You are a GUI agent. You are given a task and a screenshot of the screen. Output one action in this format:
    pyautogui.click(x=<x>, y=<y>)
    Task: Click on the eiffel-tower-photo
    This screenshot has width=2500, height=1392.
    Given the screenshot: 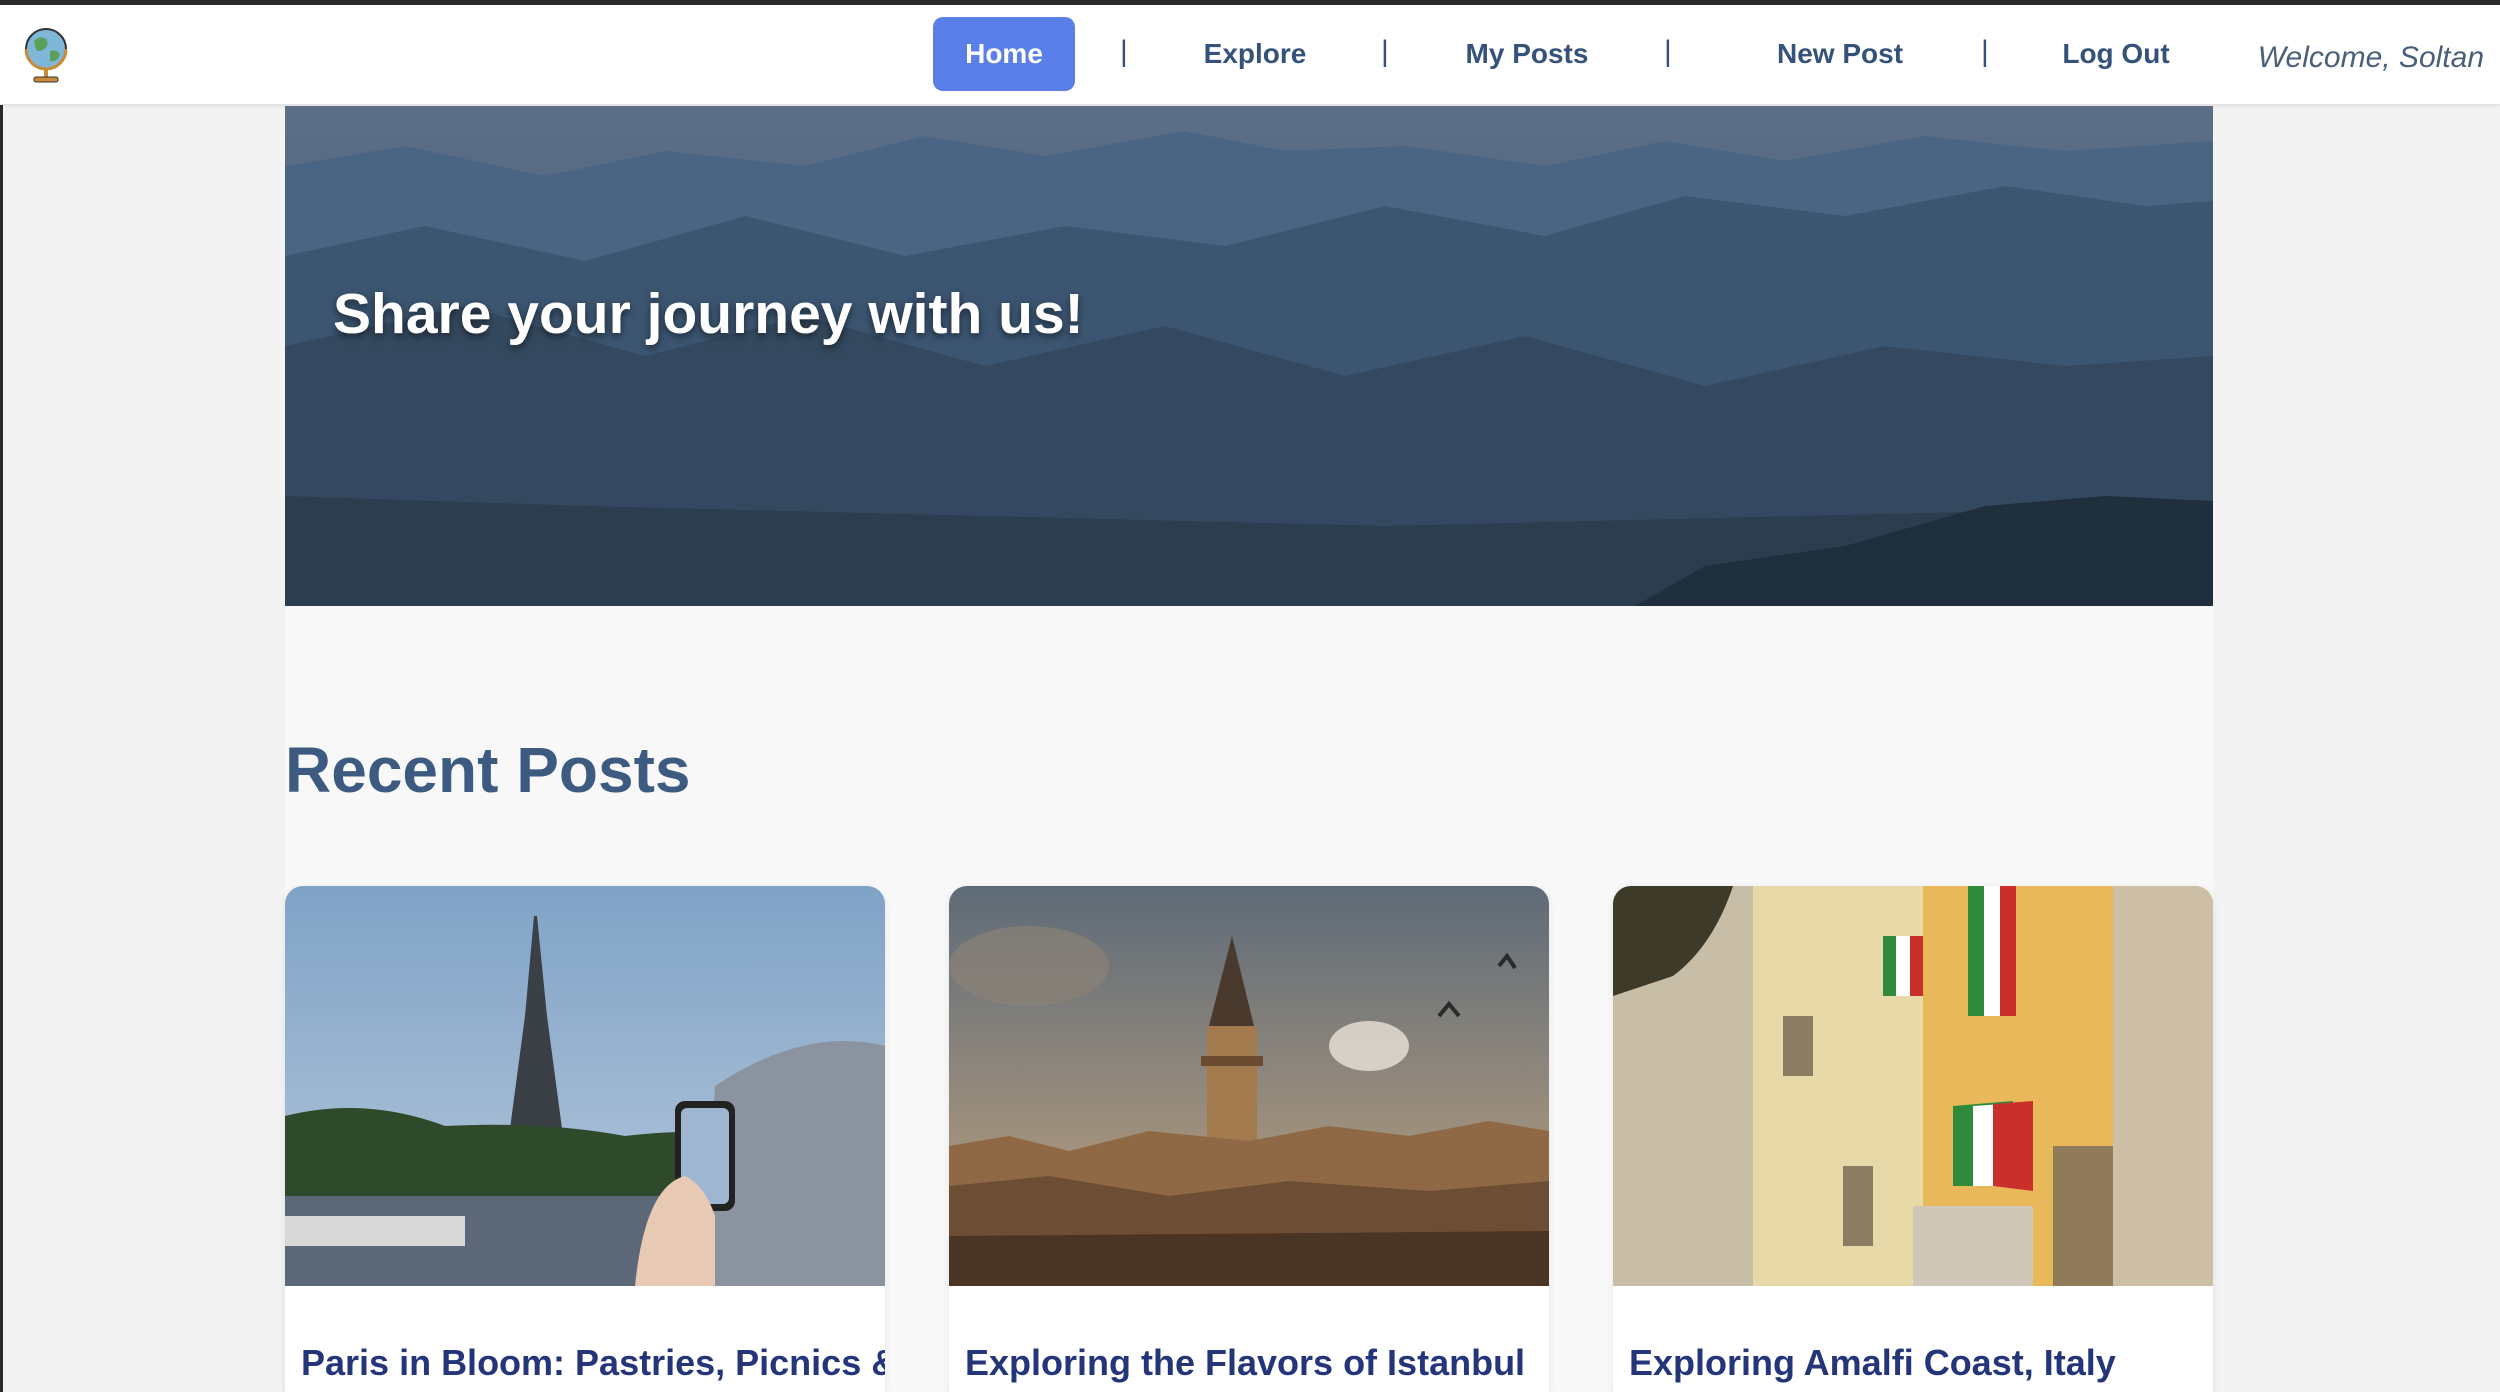 What is the action you would take?
    pyautogui.click(x=585, y=1086)
    